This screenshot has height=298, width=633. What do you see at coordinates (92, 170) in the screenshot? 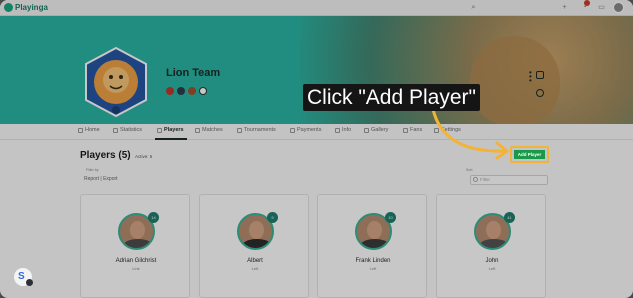
I see `filter-label: Filter by` at bounding box center [92, 170].